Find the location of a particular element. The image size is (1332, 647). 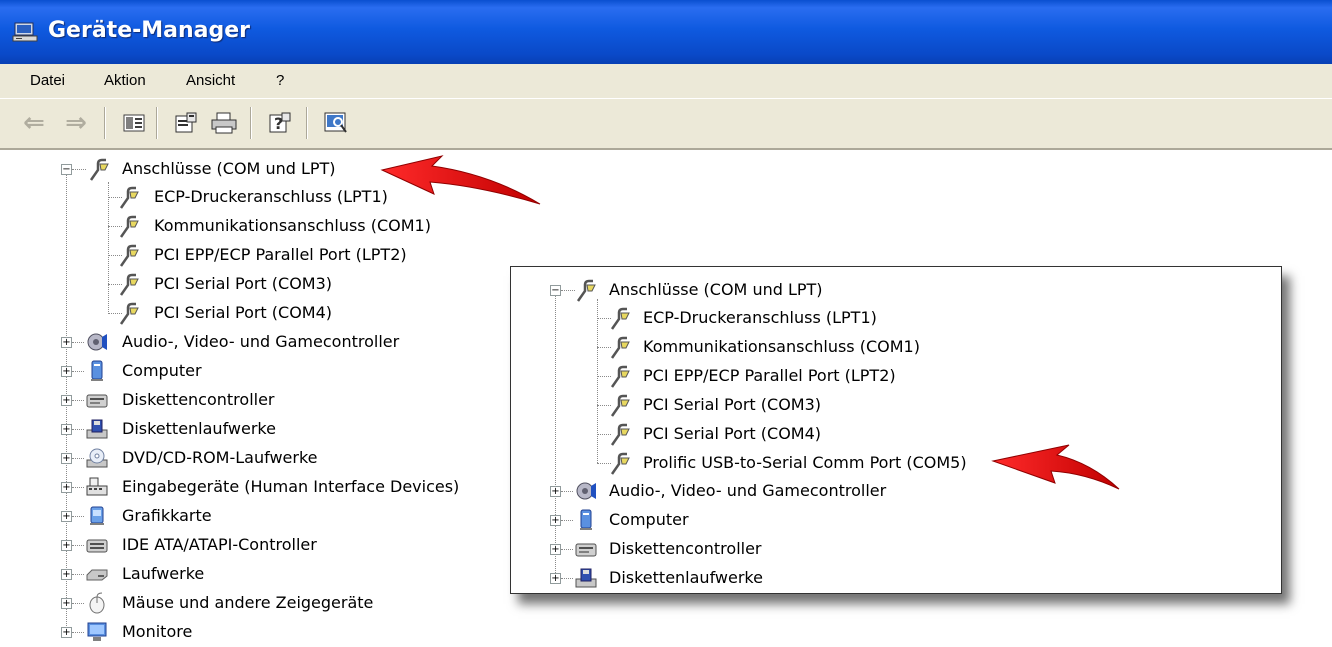

menu-datei: Datei is located at coordinates (47, 80).